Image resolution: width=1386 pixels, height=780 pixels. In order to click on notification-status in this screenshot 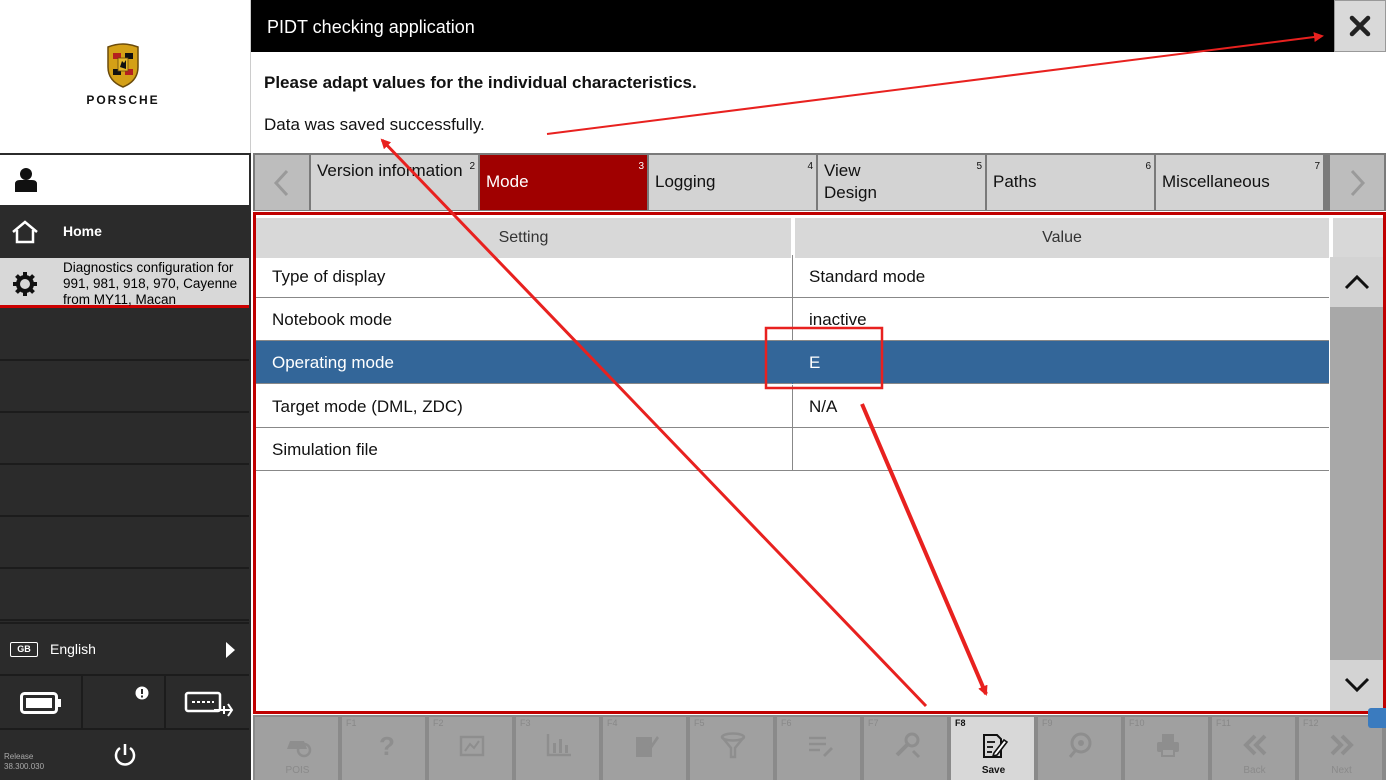, I will do `click(125, 702)`.